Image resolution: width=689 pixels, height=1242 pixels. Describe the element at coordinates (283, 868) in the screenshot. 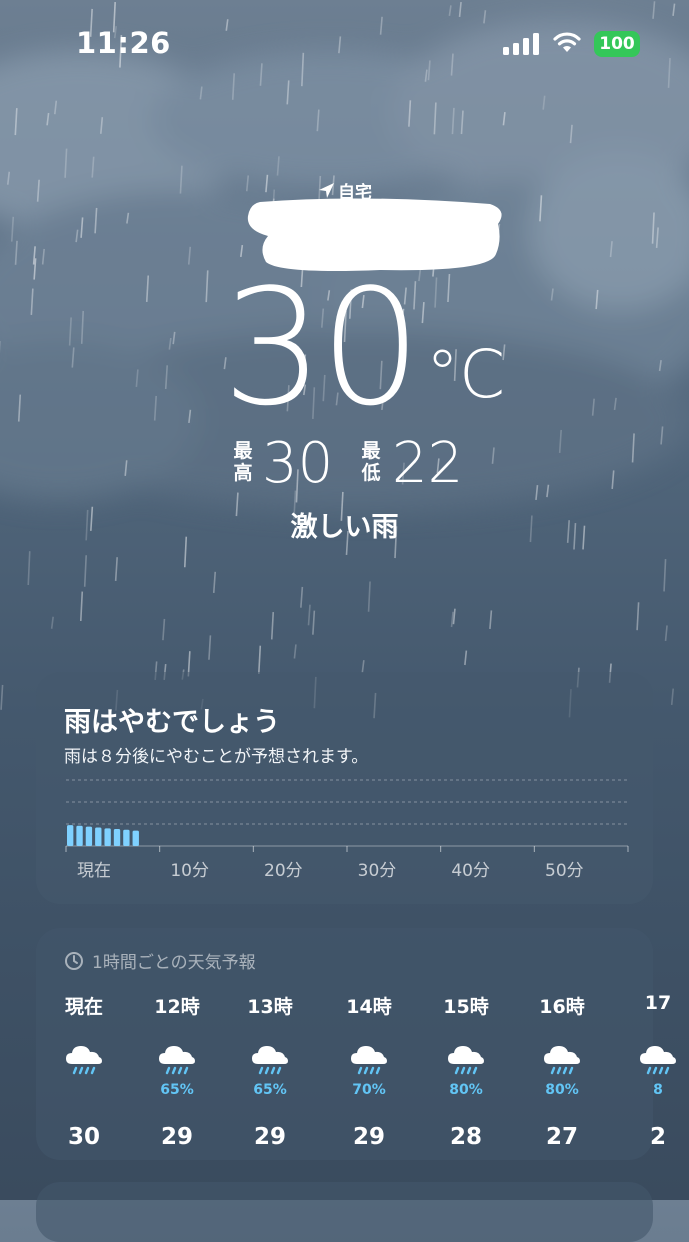

I see `chart-axis-label: 20分` at that location.